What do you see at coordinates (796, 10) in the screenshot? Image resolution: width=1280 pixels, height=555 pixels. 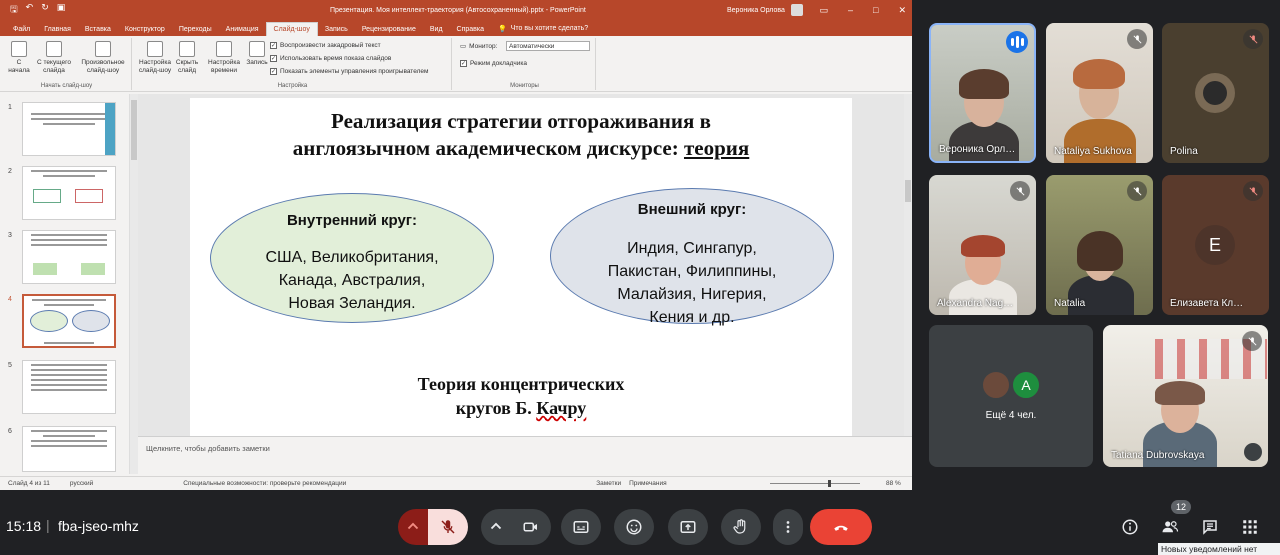 I see `avatar` at bounding box center [796, 10].